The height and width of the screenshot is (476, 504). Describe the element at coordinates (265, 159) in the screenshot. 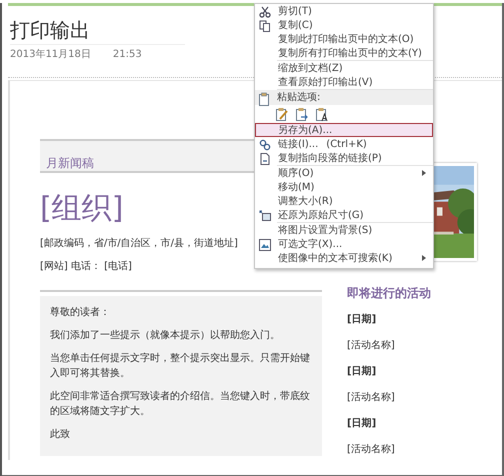

I see `document-link-icon` at that location.